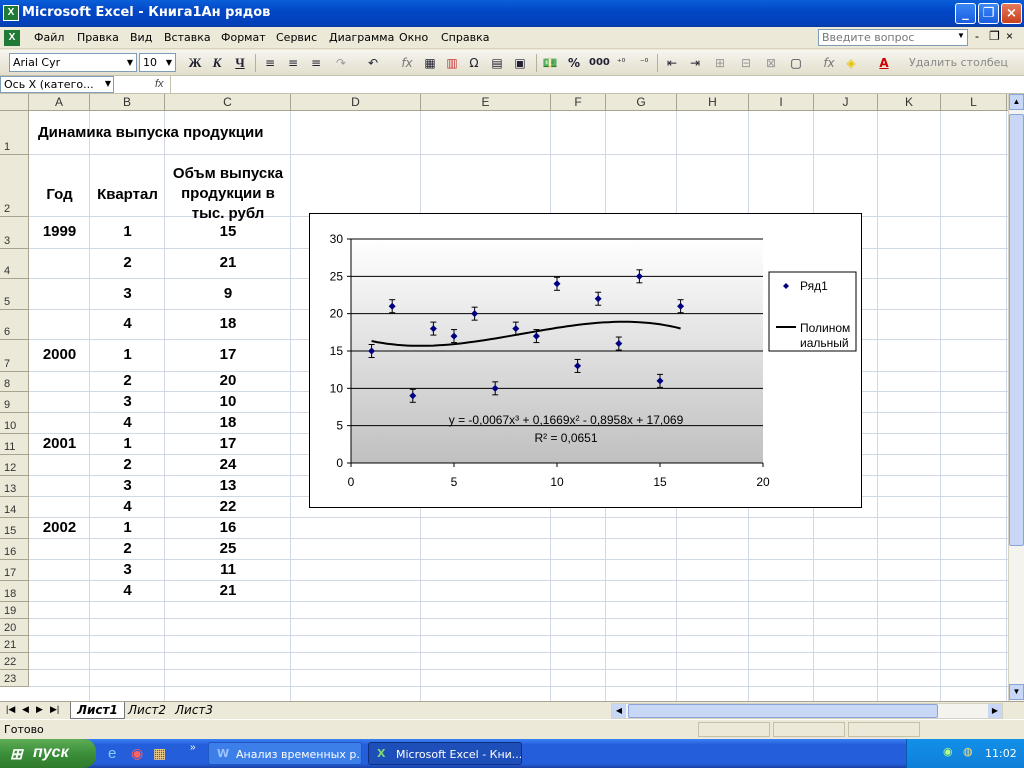 The image size is (1024, 768). What do you see at coordinates (14, 486) in the screenshot?
I see `row-header: 13` at bounding box center [14, 486].